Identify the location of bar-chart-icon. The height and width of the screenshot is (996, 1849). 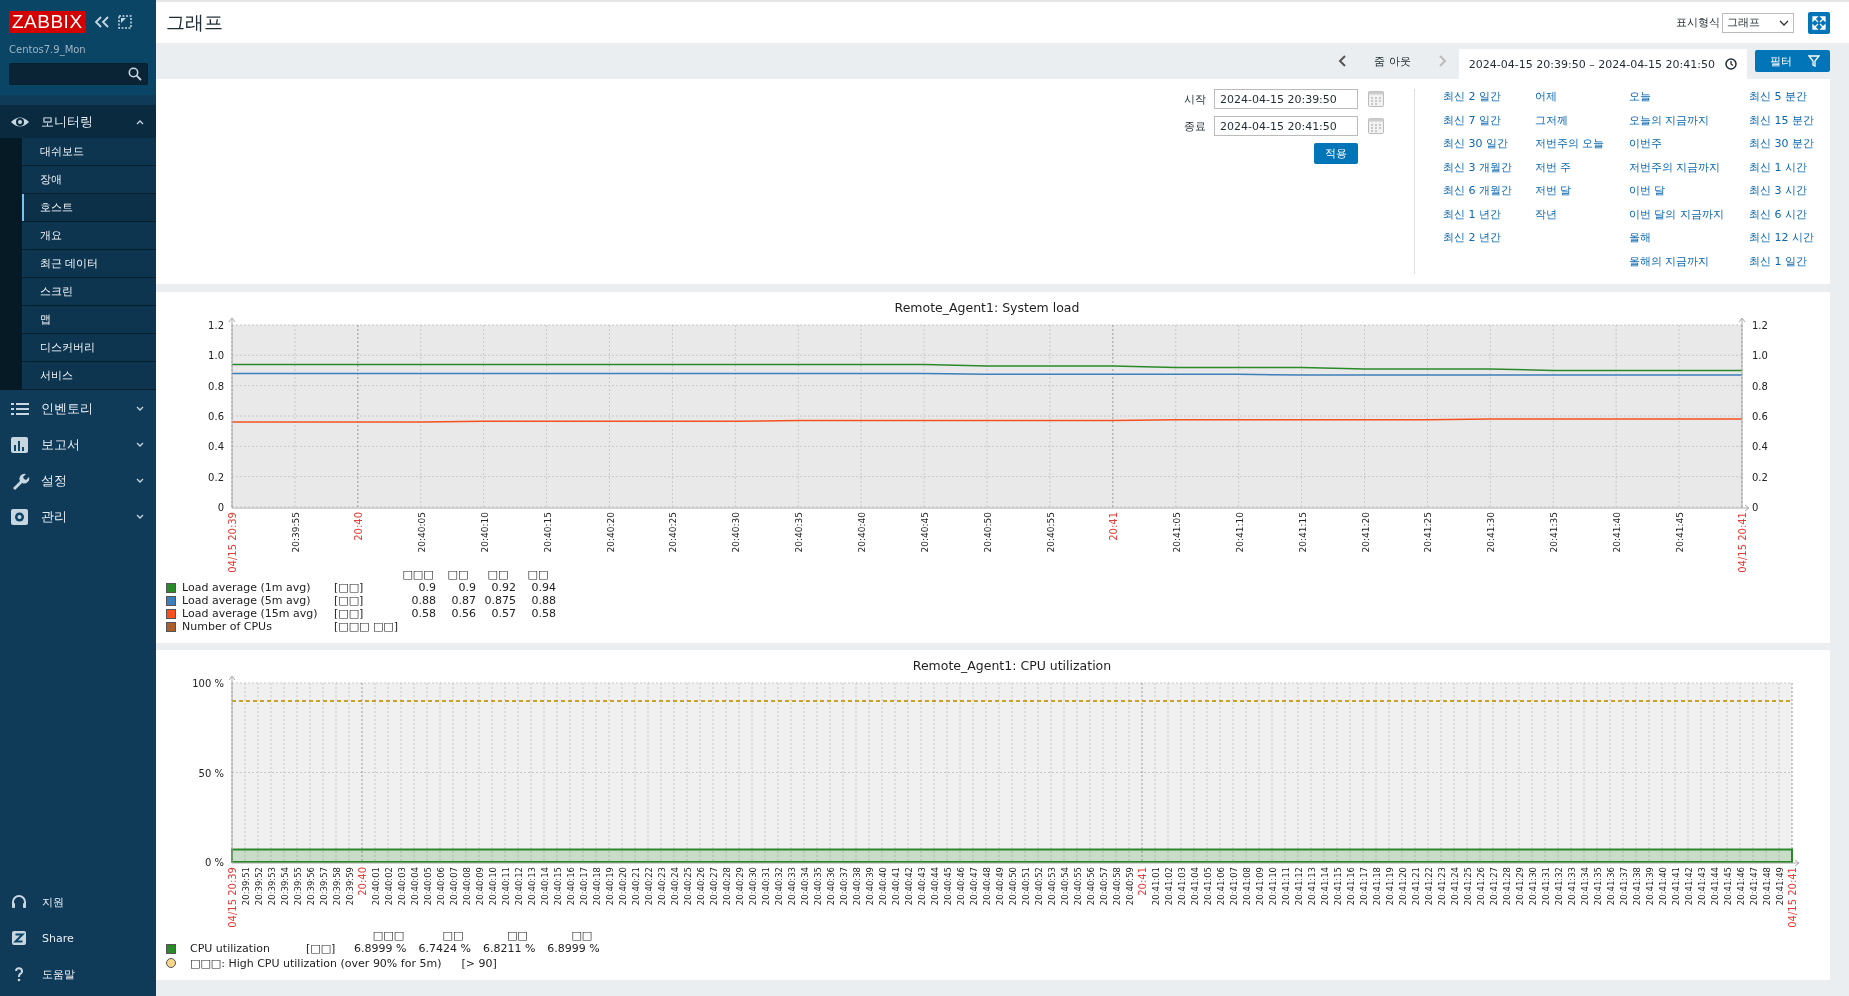
(20, 445).